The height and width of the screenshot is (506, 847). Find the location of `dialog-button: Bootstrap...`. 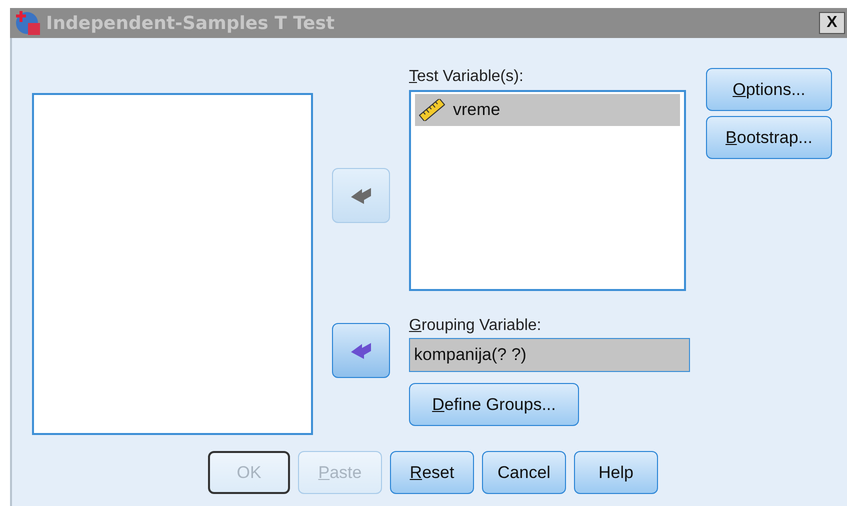

dialog-button: Bootstrap... is located at coordinates (769, 137).